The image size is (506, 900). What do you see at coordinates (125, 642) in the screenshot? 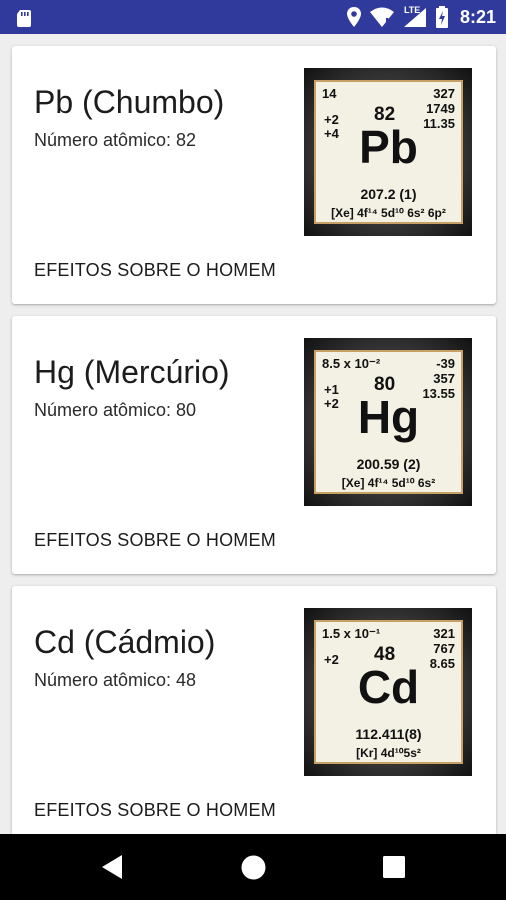
I see `element-title: Cd (Cádmio)` at bounding box center [125, 642].